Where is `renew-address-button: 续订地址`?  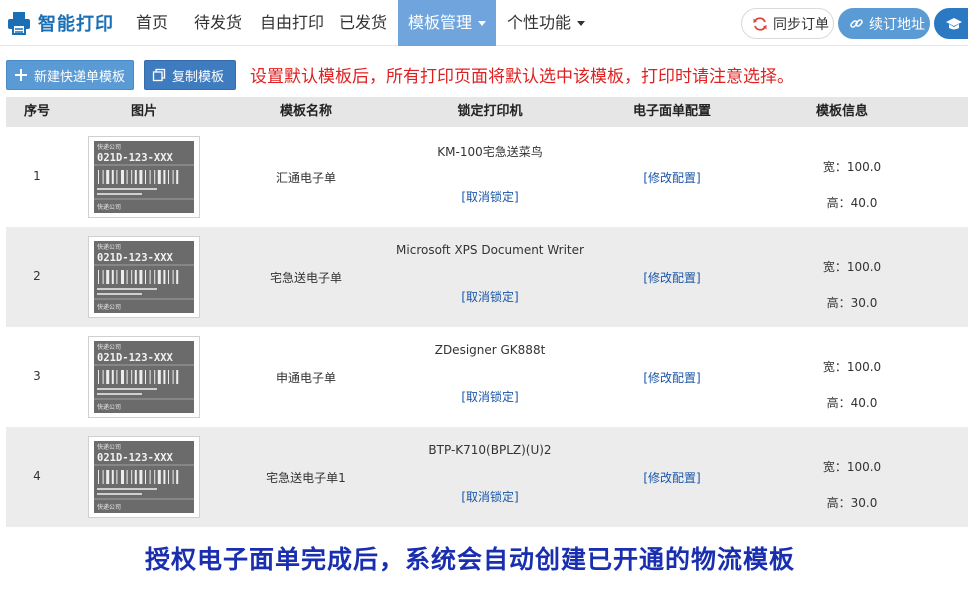 renew-address-button: 续订地址 is located at coordinates (884, 23).